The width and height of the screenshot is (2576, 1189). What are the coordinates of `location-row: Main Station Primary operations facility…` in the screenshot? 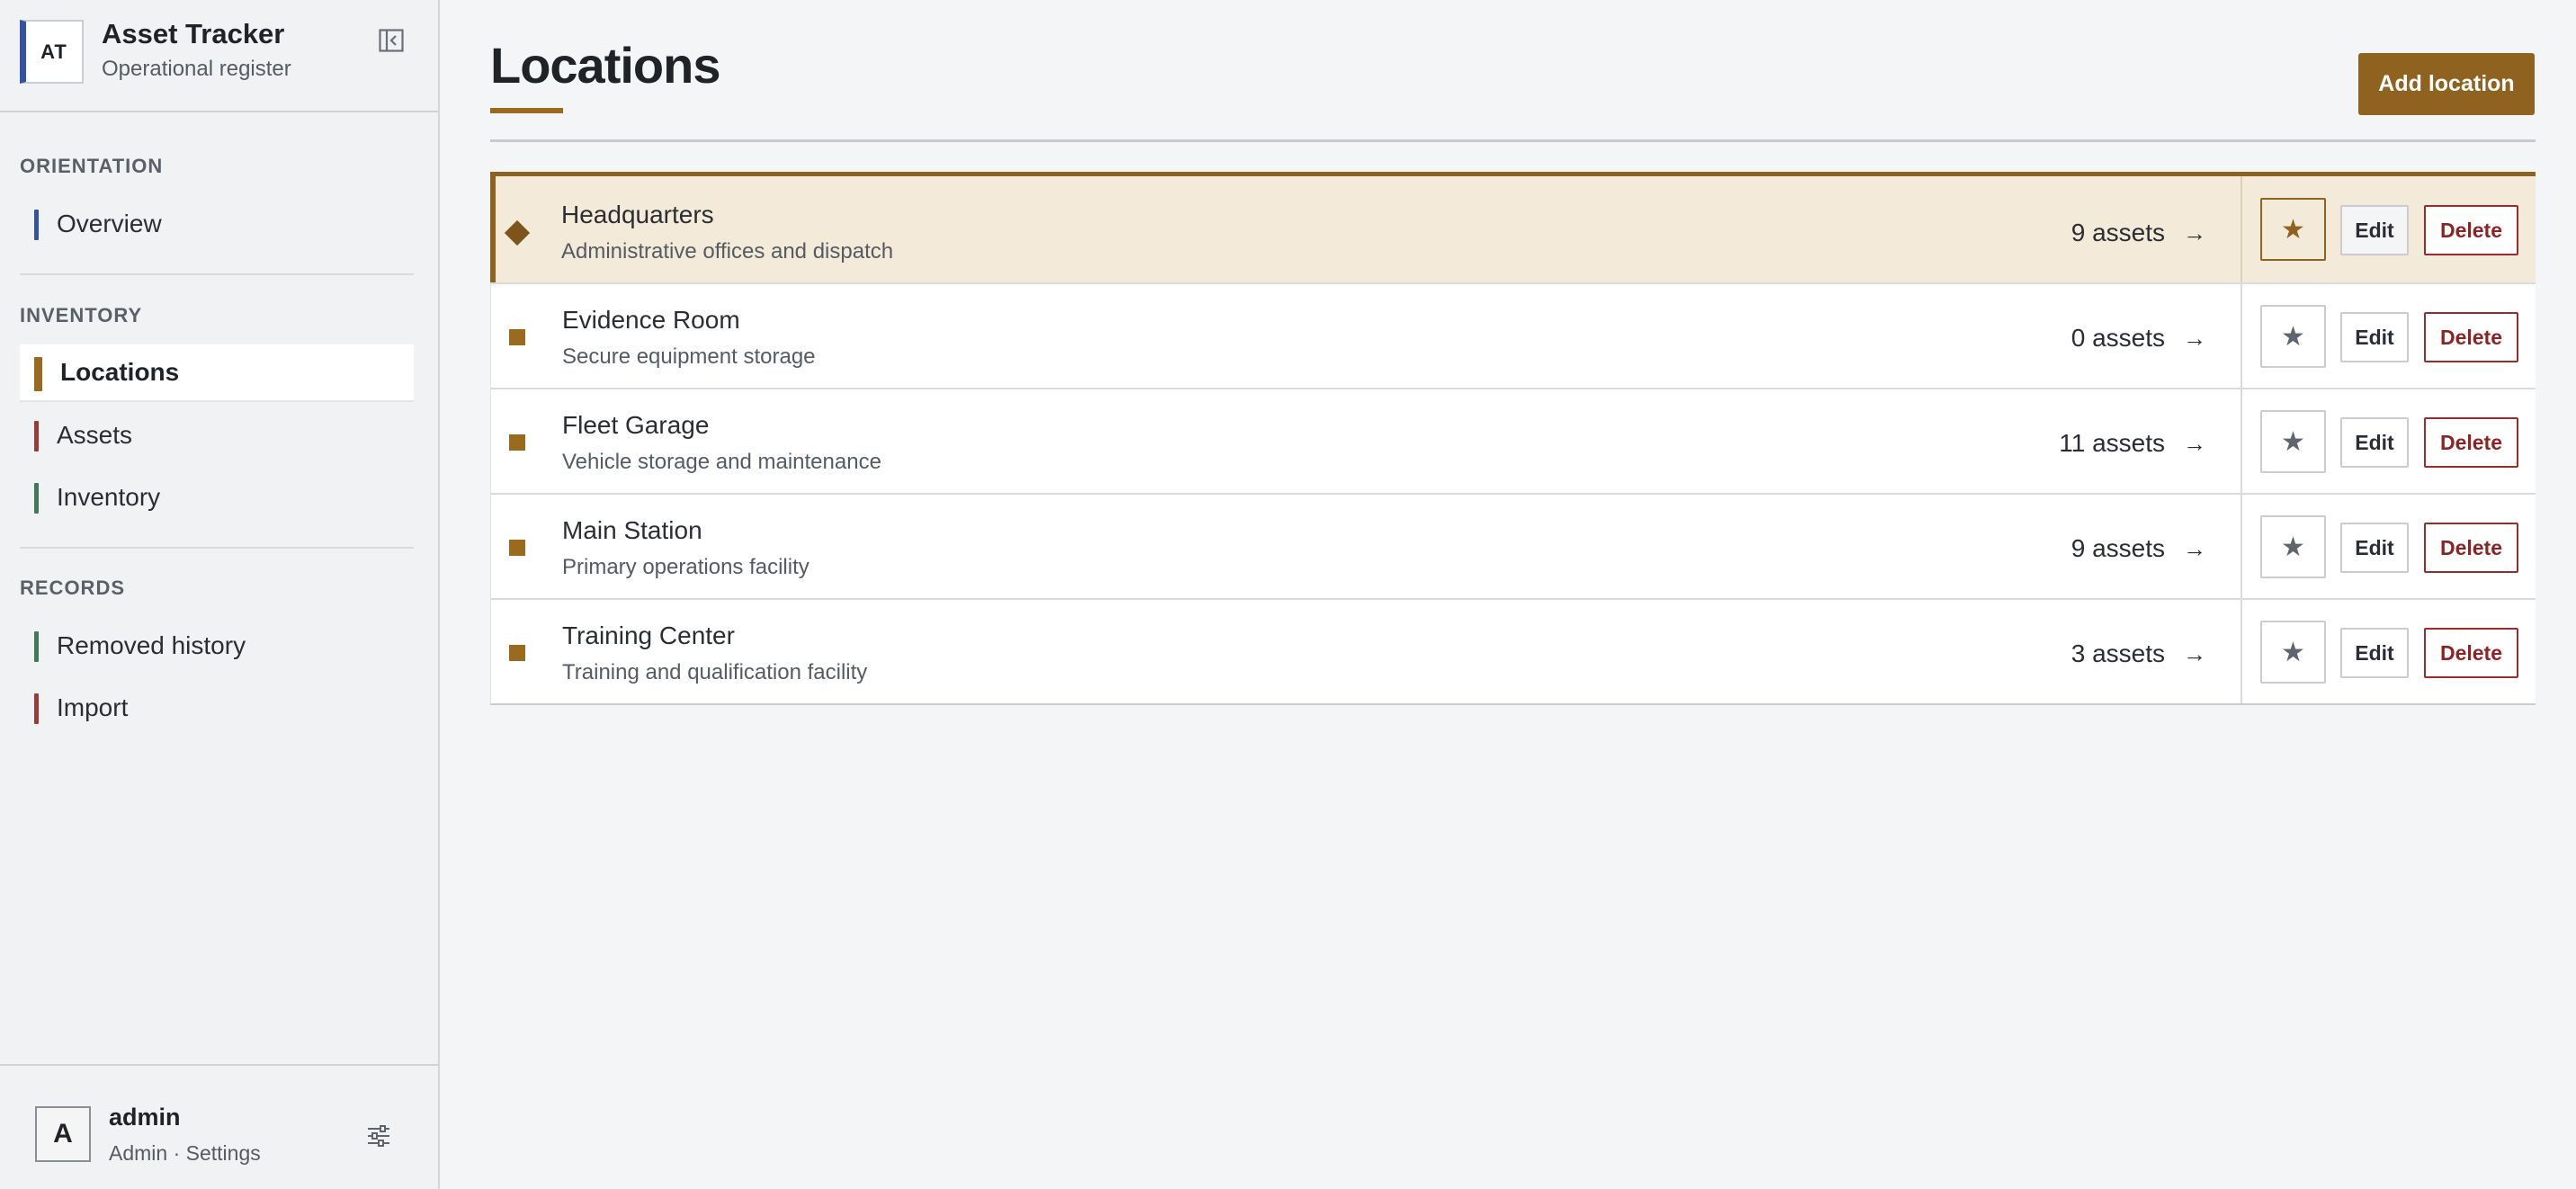 It's located at (1513, 546).